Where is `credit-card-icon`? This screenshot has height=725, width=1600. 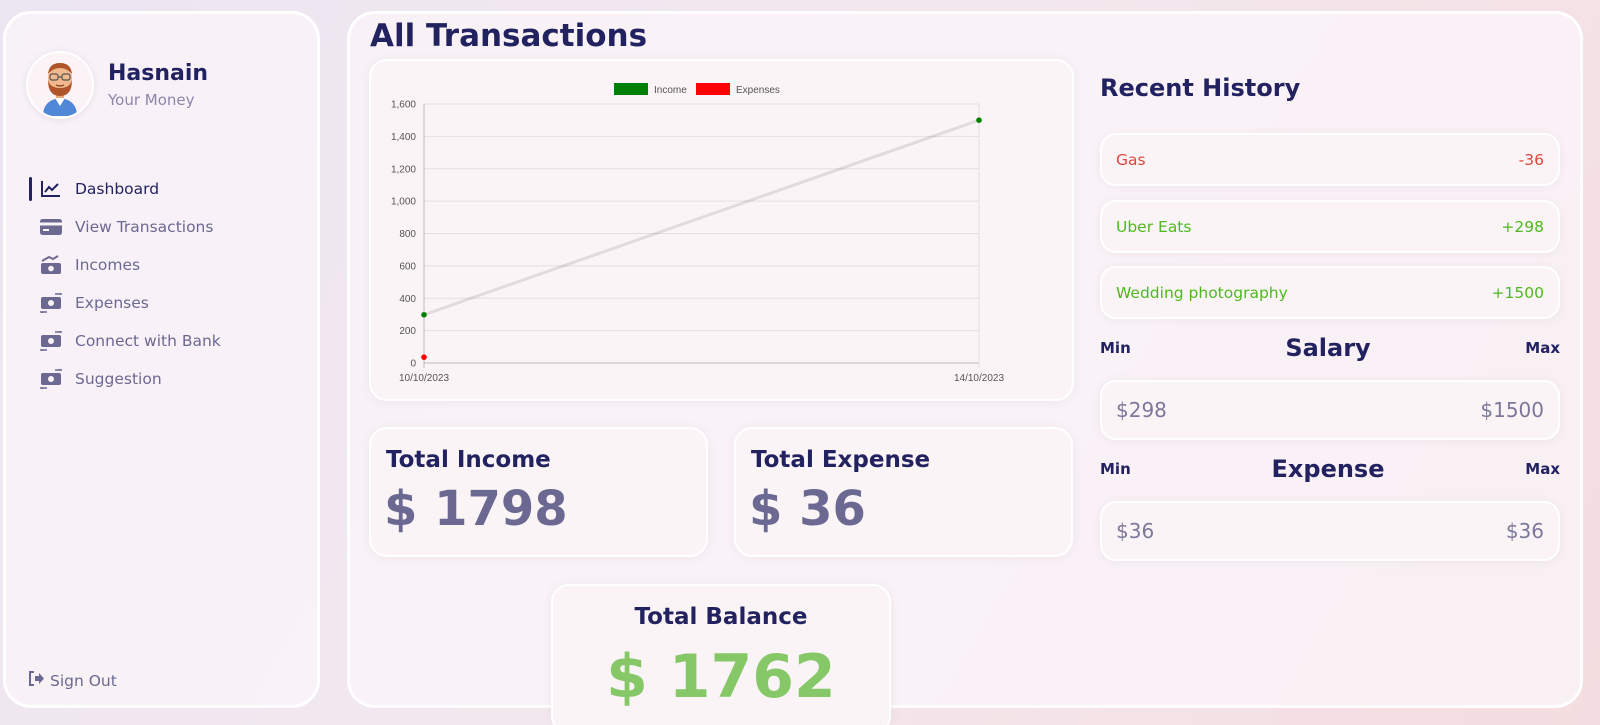
credit-card-icon is located at coordinates (51, 227).